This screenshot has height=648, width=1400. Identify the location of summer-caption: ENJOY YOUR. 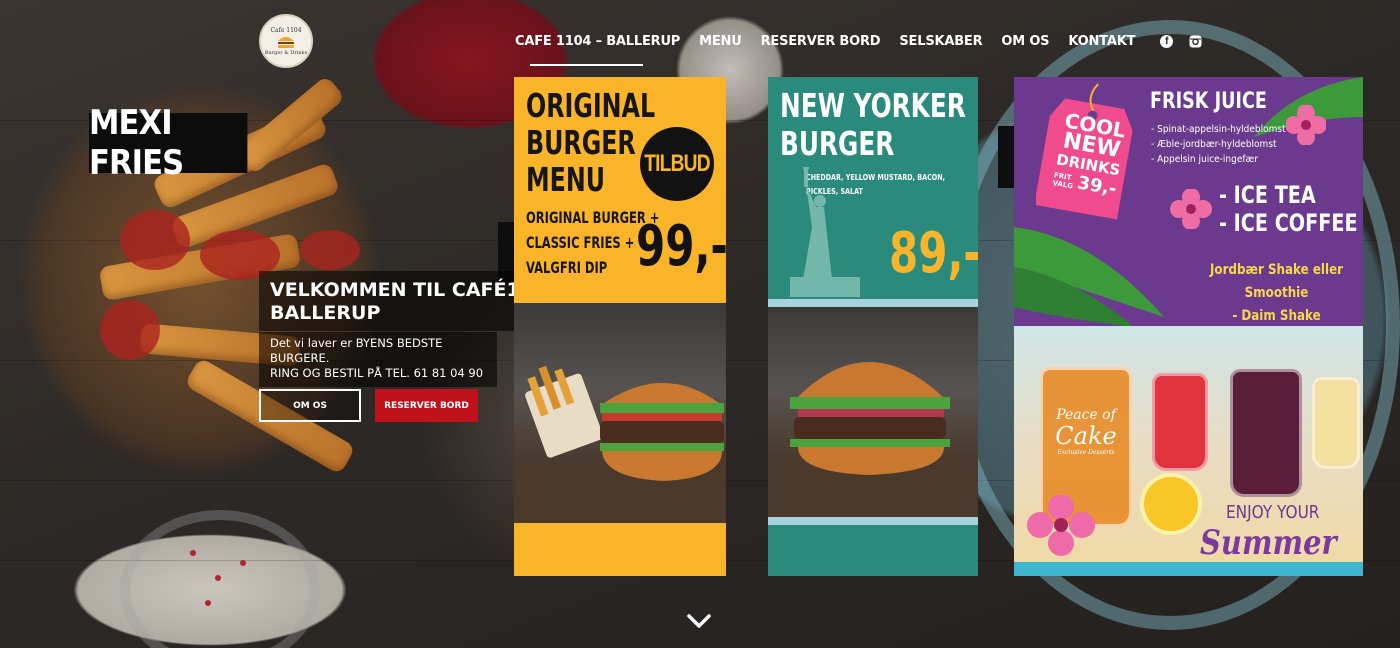
(1273, 512).